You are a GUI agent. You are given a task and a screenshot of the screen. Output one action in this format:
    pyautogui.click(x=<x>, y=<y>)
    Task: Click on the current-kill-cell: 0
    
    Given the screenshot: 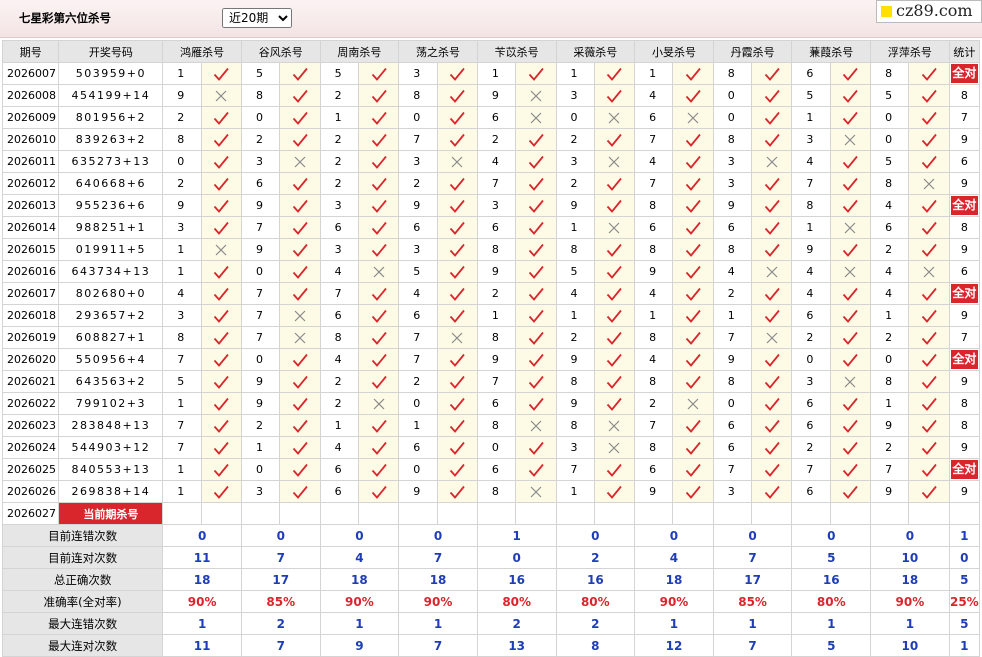 What is the action you would take?
    pyautogui.click(x=732, y=513)
    